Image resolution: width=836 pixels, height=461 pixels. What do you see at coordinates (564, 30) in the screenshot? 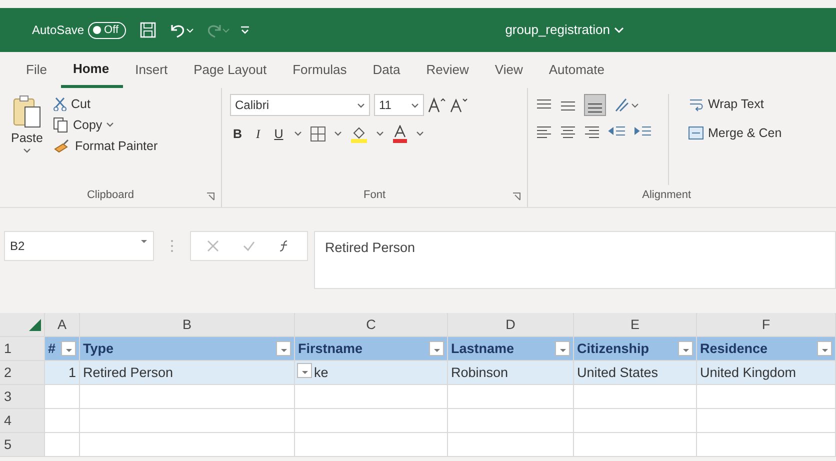
I see `document-title: group_registration` at bounding box center [564, 30].